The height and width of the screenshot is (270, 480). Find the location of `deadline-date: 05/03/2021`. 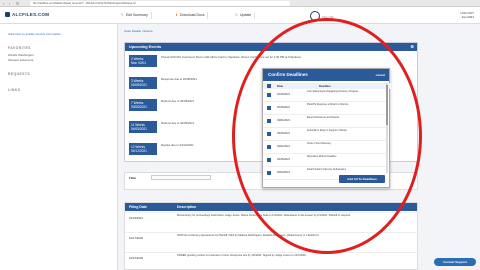

deadline-date: 05/03/2021 is located at coordinates (283, 172).